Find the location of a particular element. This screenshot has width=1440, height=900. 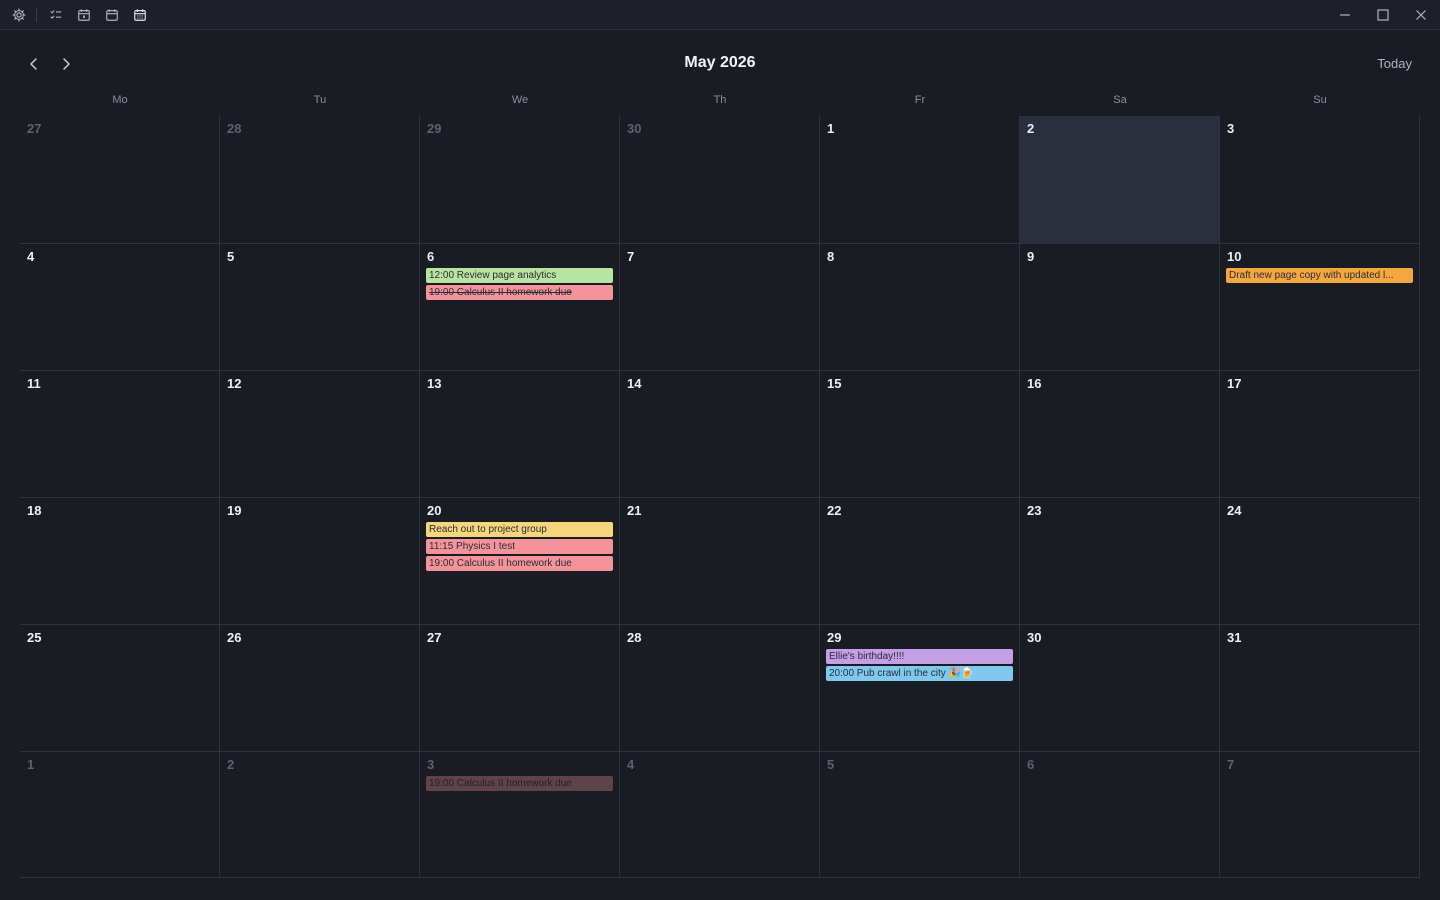

day-number: 14 is located at coordinates (634, 383).